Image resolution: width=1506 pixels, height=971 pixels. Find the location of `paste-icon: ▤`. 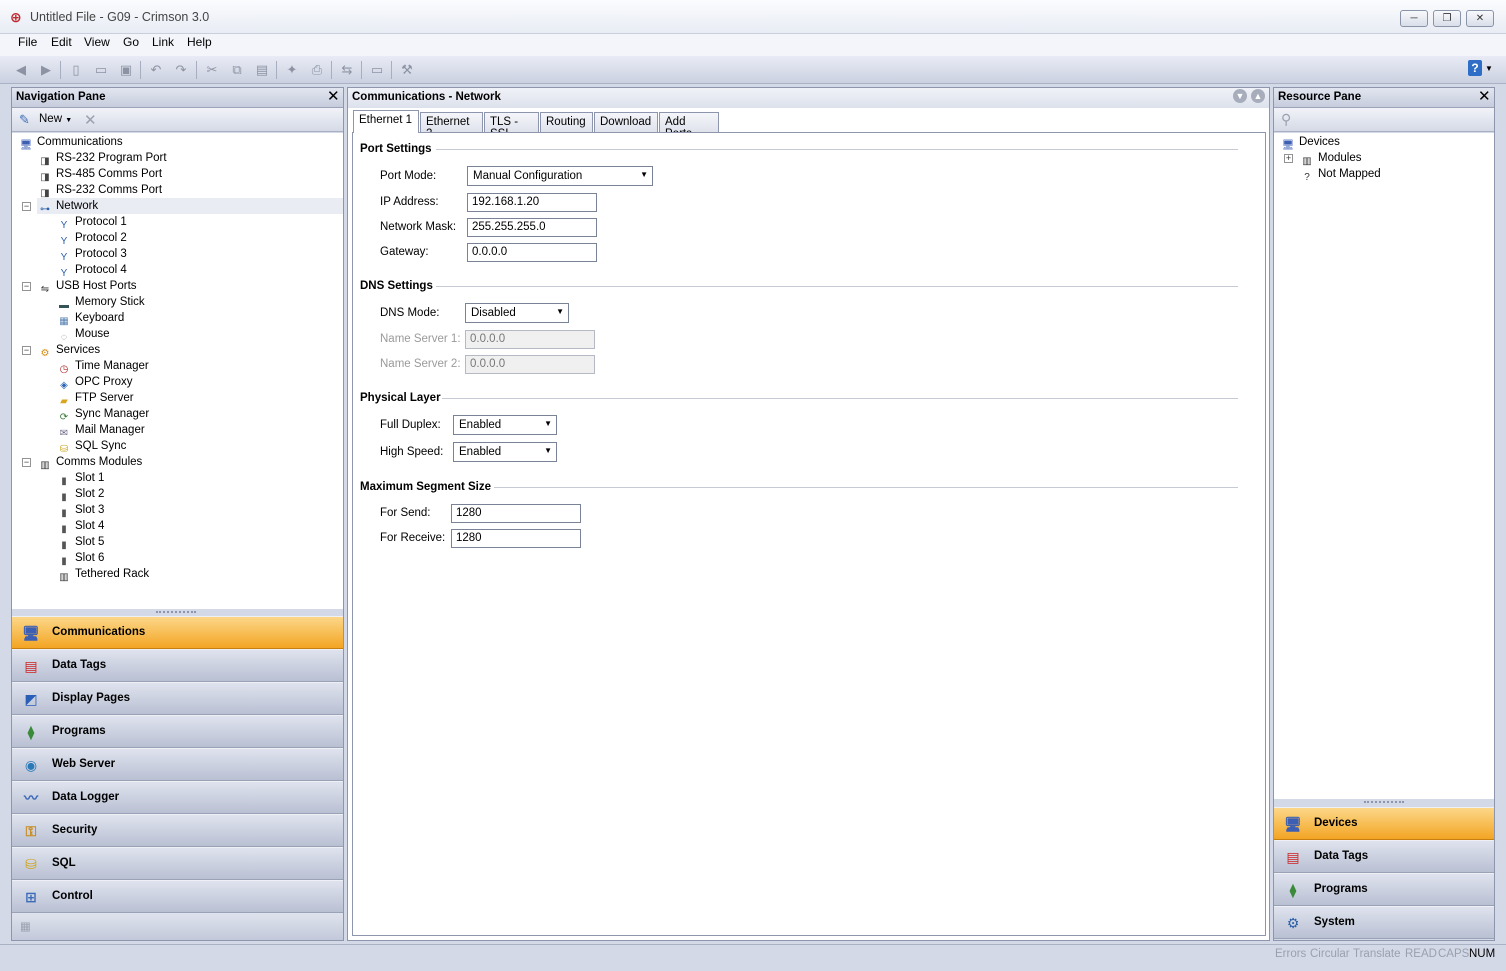

paste-icon: ▤ is located at coordinates (262, 70).